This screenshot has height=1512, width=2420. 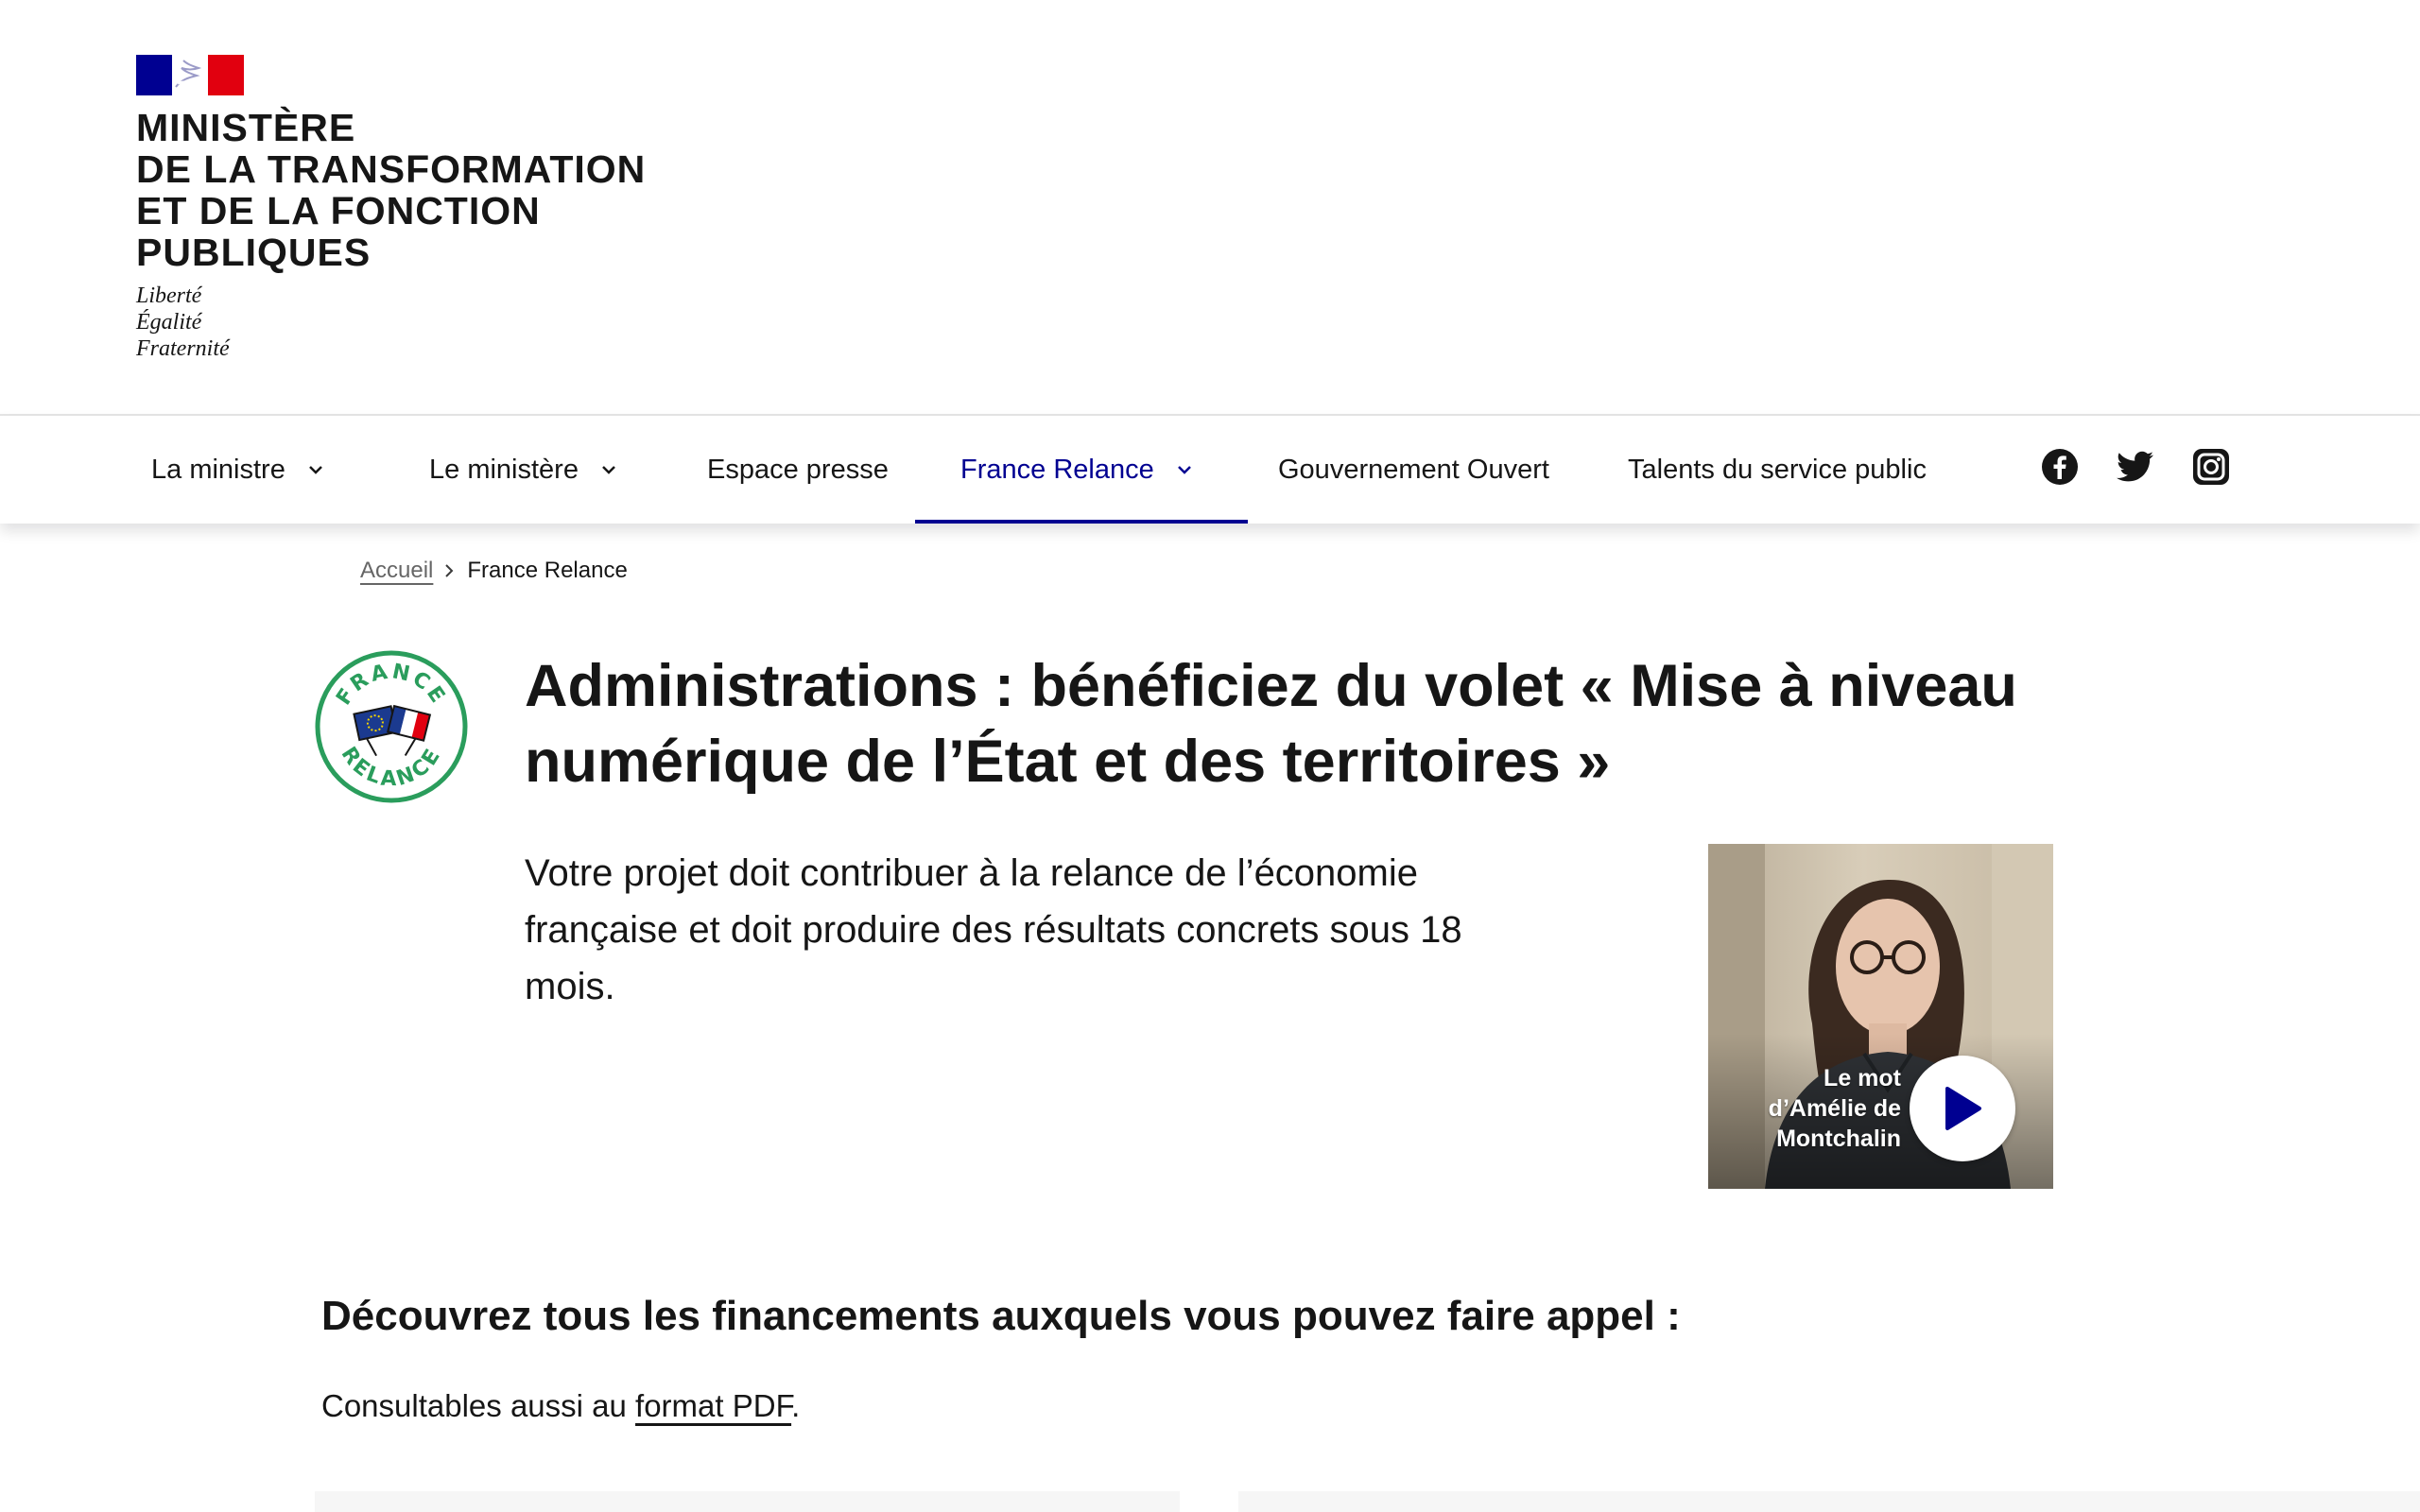 I want to click on ministry-line: ET DE LA FONCTION, so click(x=338, y=210).